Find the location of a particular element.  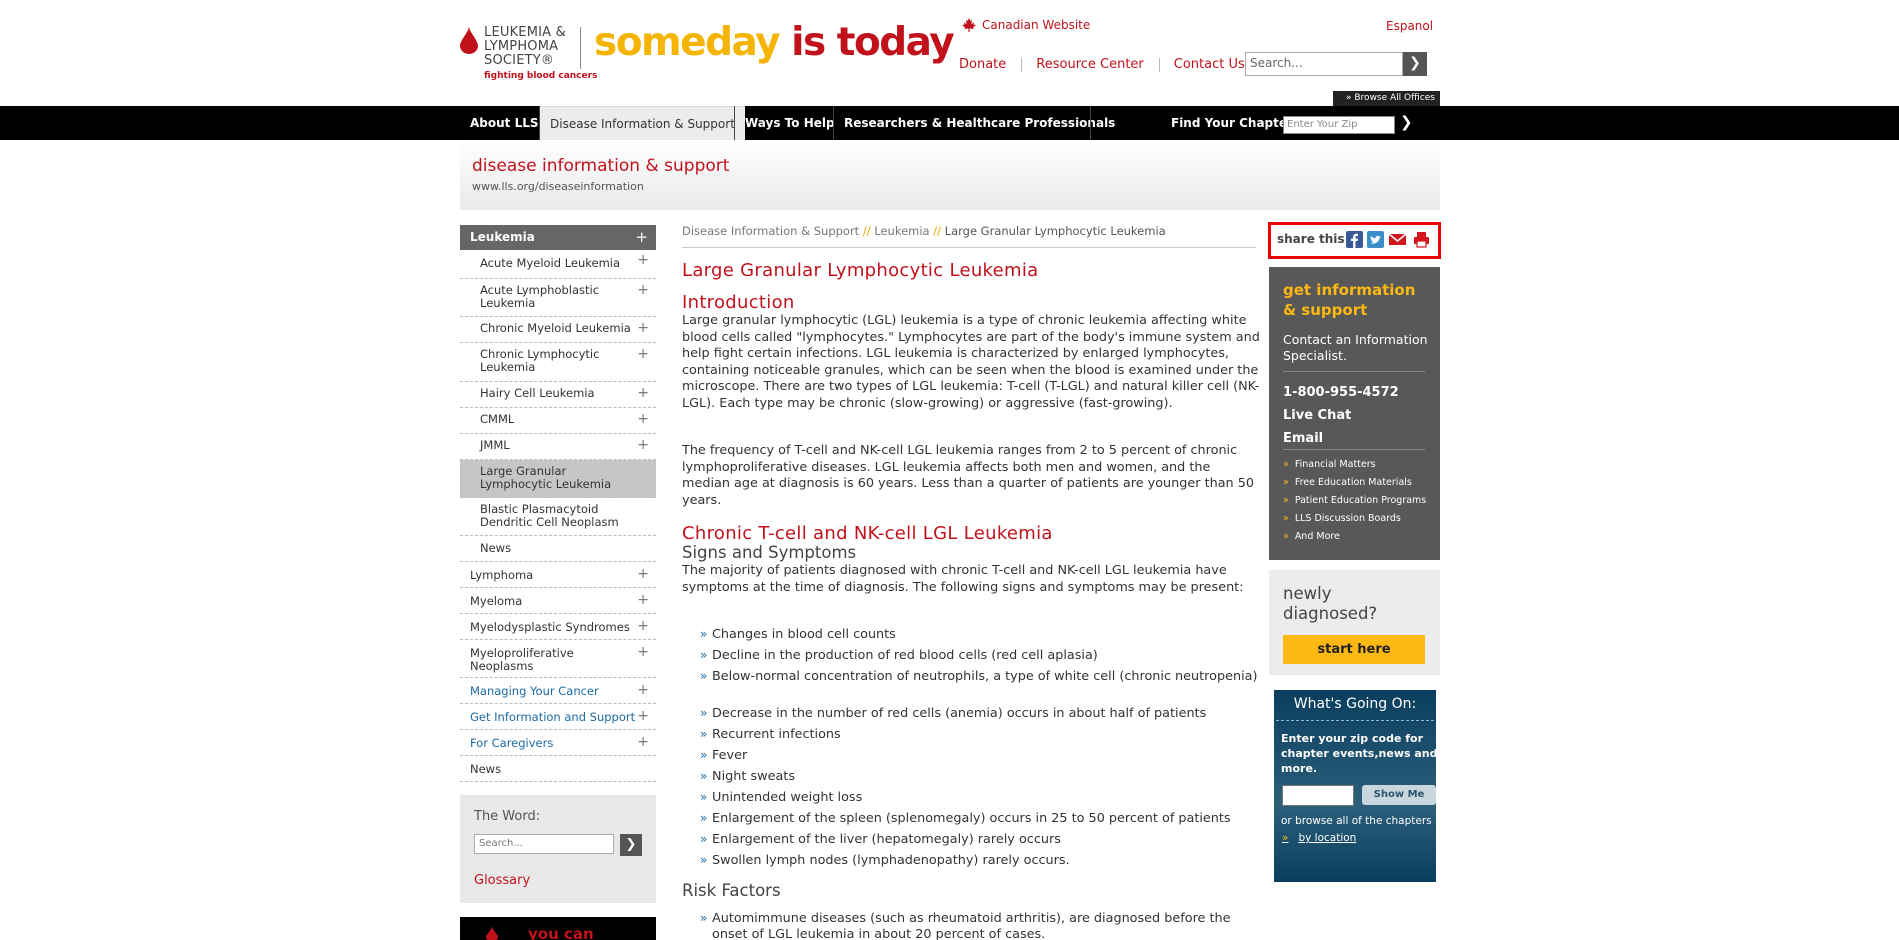

breadcrumb-link: Leukemia is located at coordinates (901, 231).